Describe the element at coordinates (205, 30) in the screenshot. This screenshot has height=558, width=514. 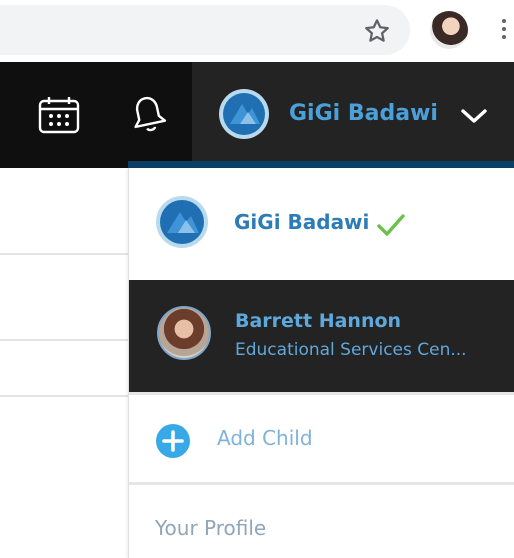
I see `address-bar` at that location.